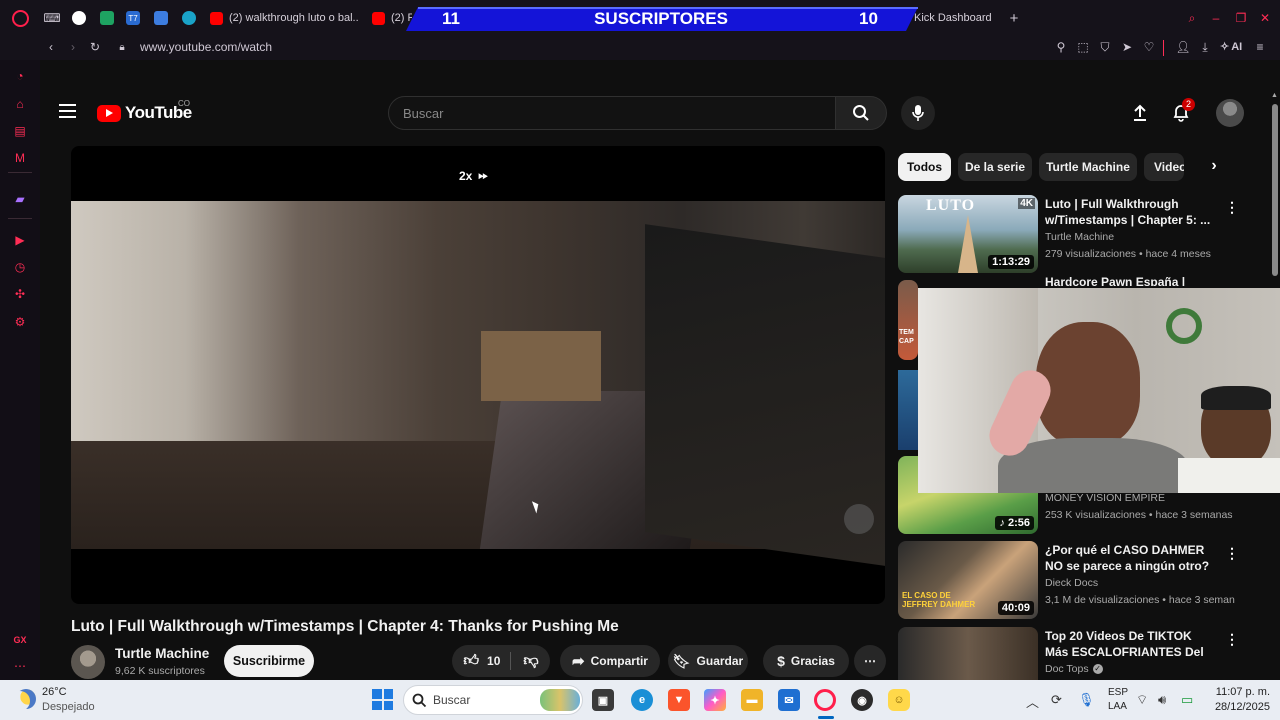  What do you see at coordinates (1149, 47) in the screenshot?
I see `heart-icon: ♡` at bounding box center [1149, 47].